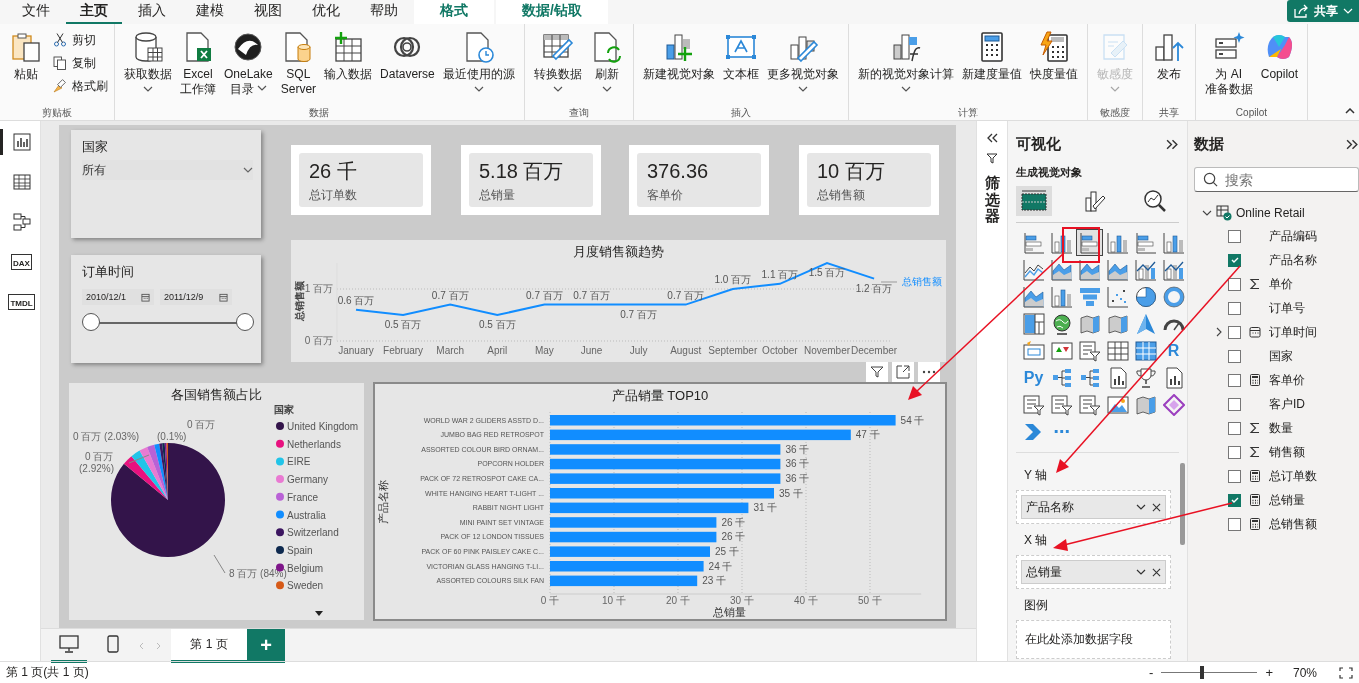 This screenshot has height=683, width=1359. What do you see at coordinates (552, 12) in the screenshot?
I see `menu-tab: 数据/钻取` at bounding box center [552, 12].